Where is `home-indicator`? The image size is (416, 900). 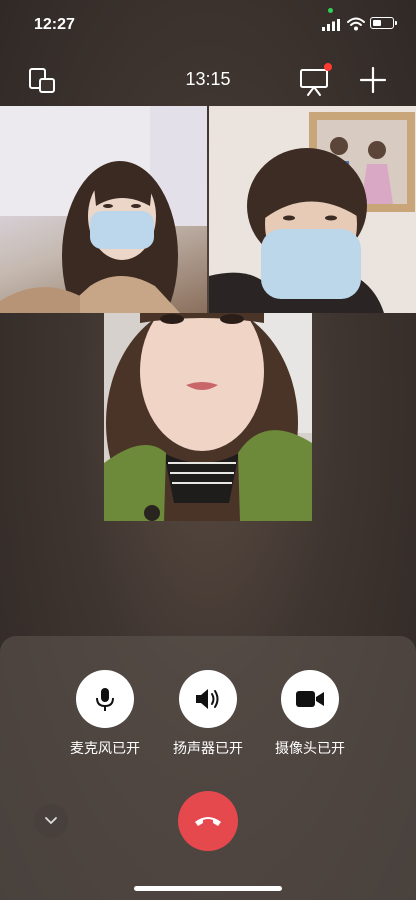
home-indicator is located at coordinates (208, 888).